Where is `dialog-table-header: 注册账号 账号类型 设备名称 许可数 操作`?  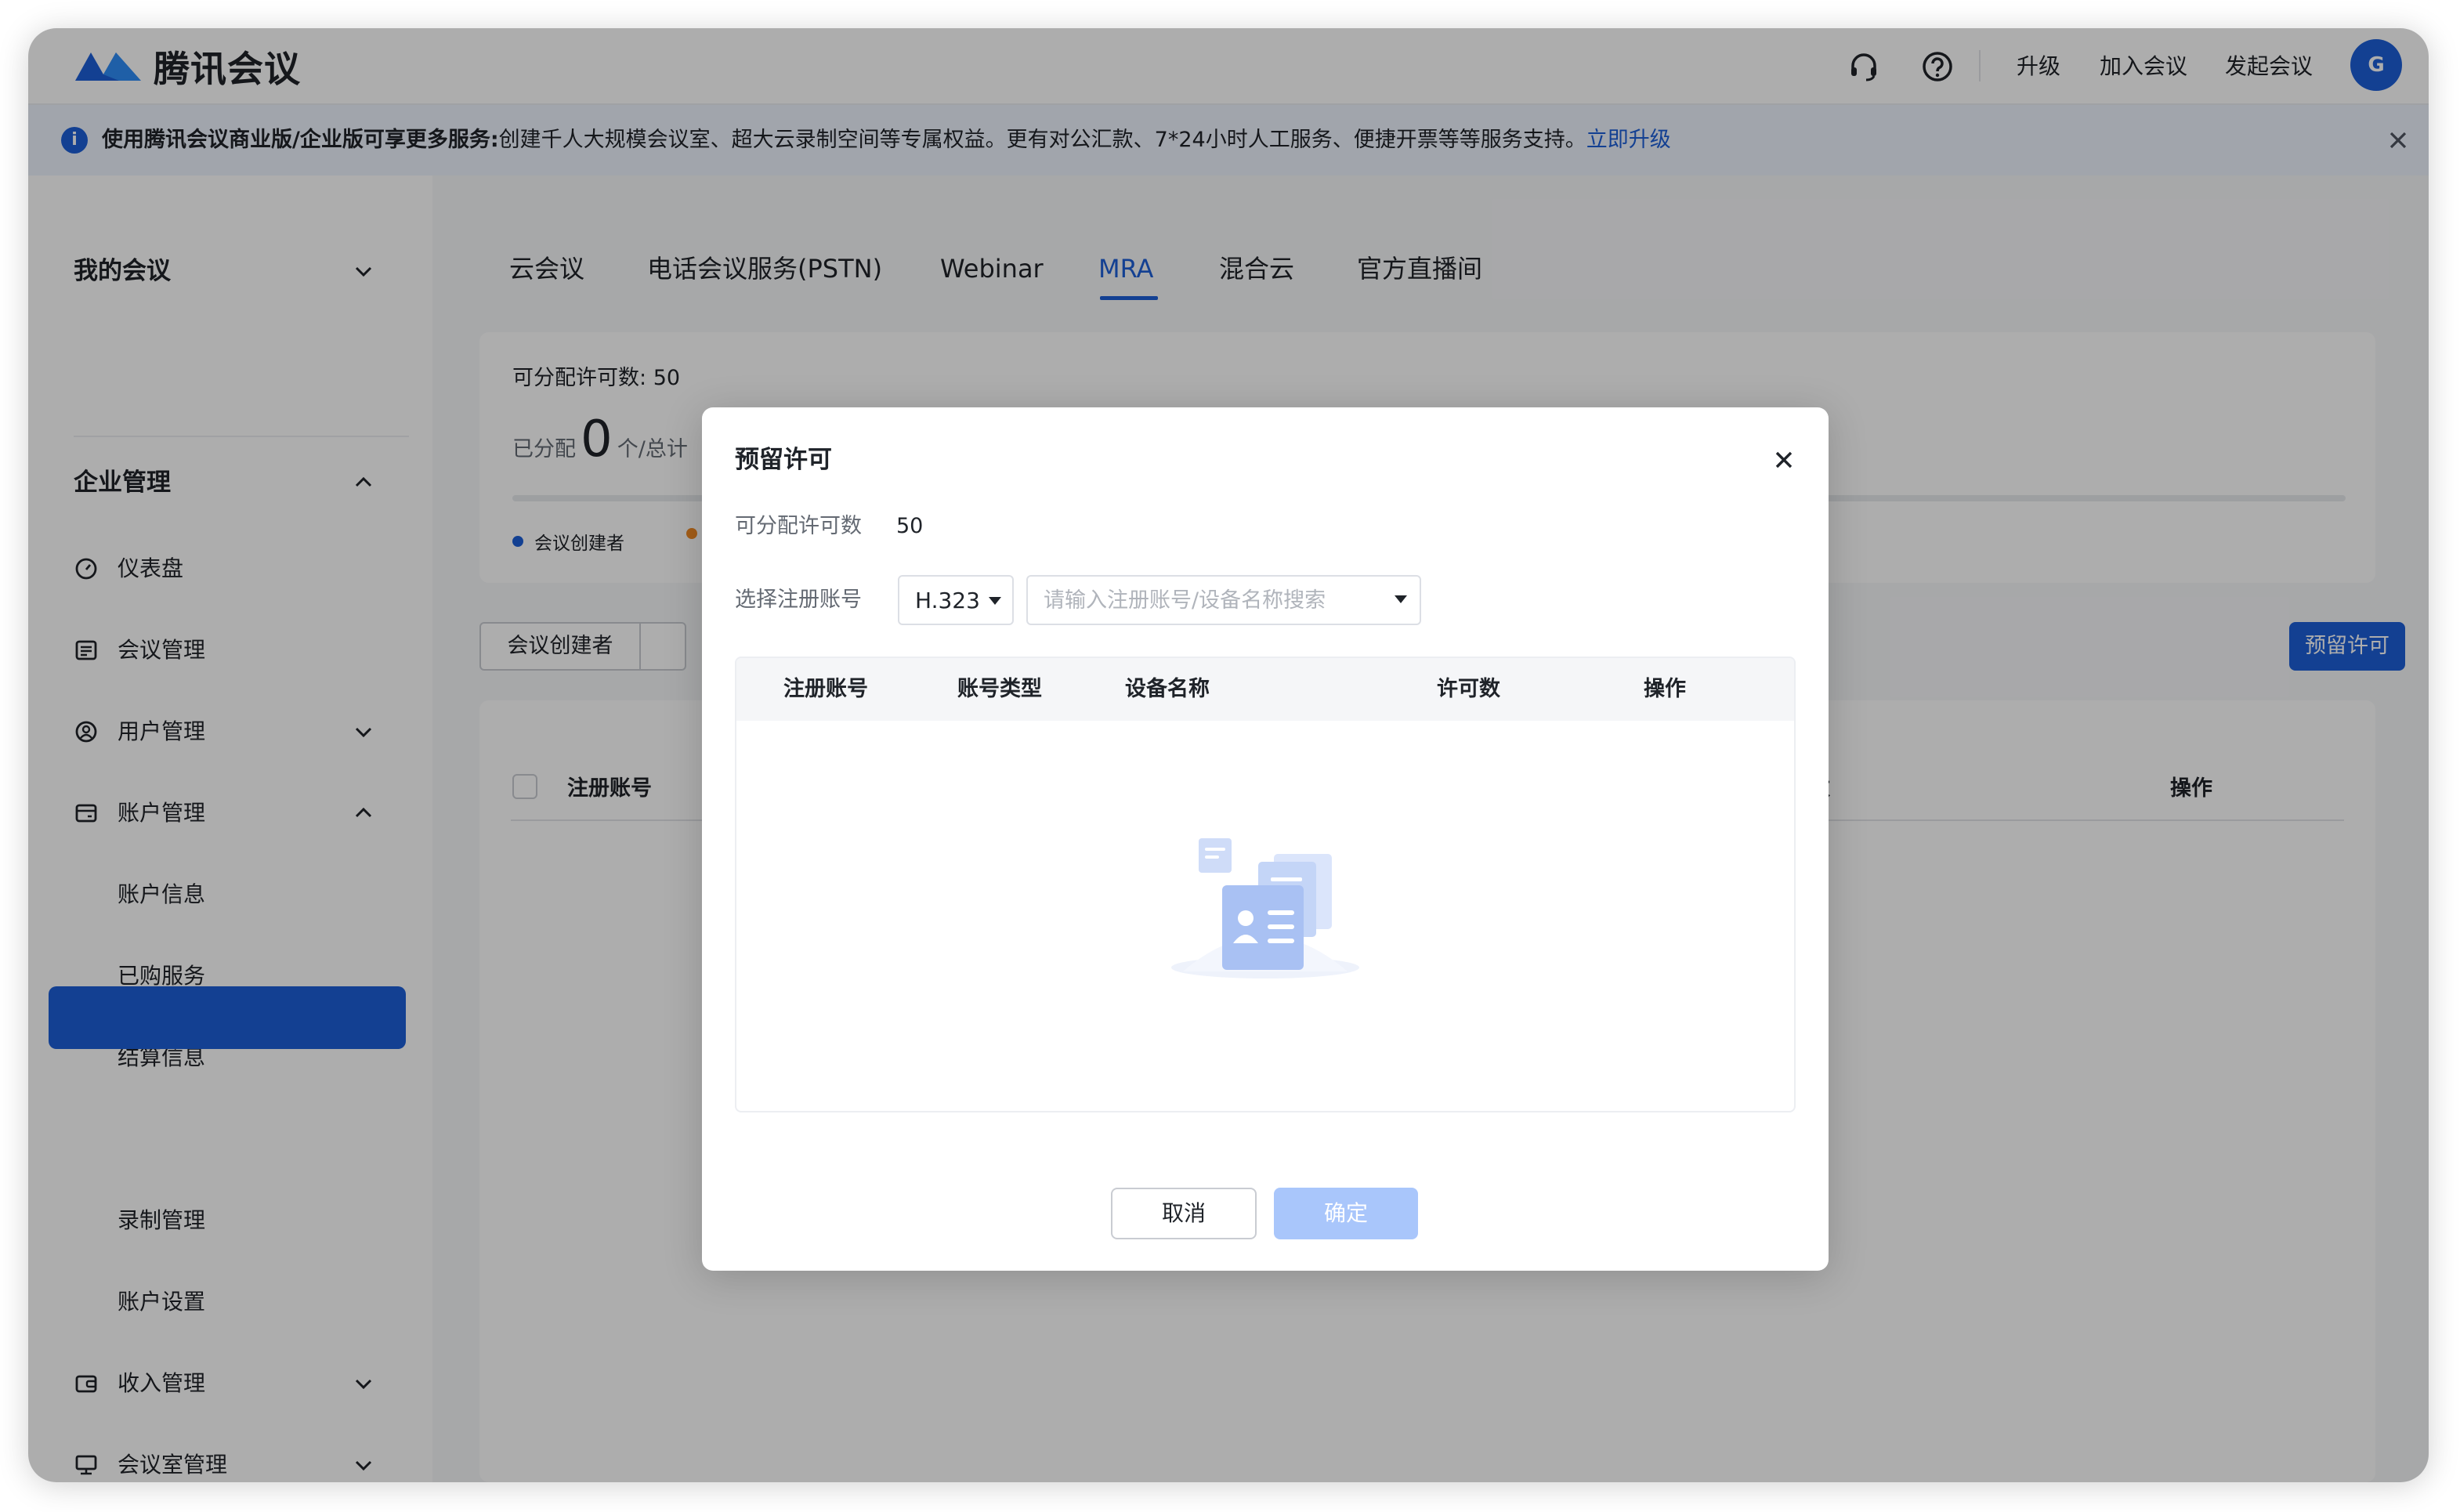
dialog-table-header: 注册账号 账号类型 设备名称 许可数 操作 is located at coordinates (1265, 690).